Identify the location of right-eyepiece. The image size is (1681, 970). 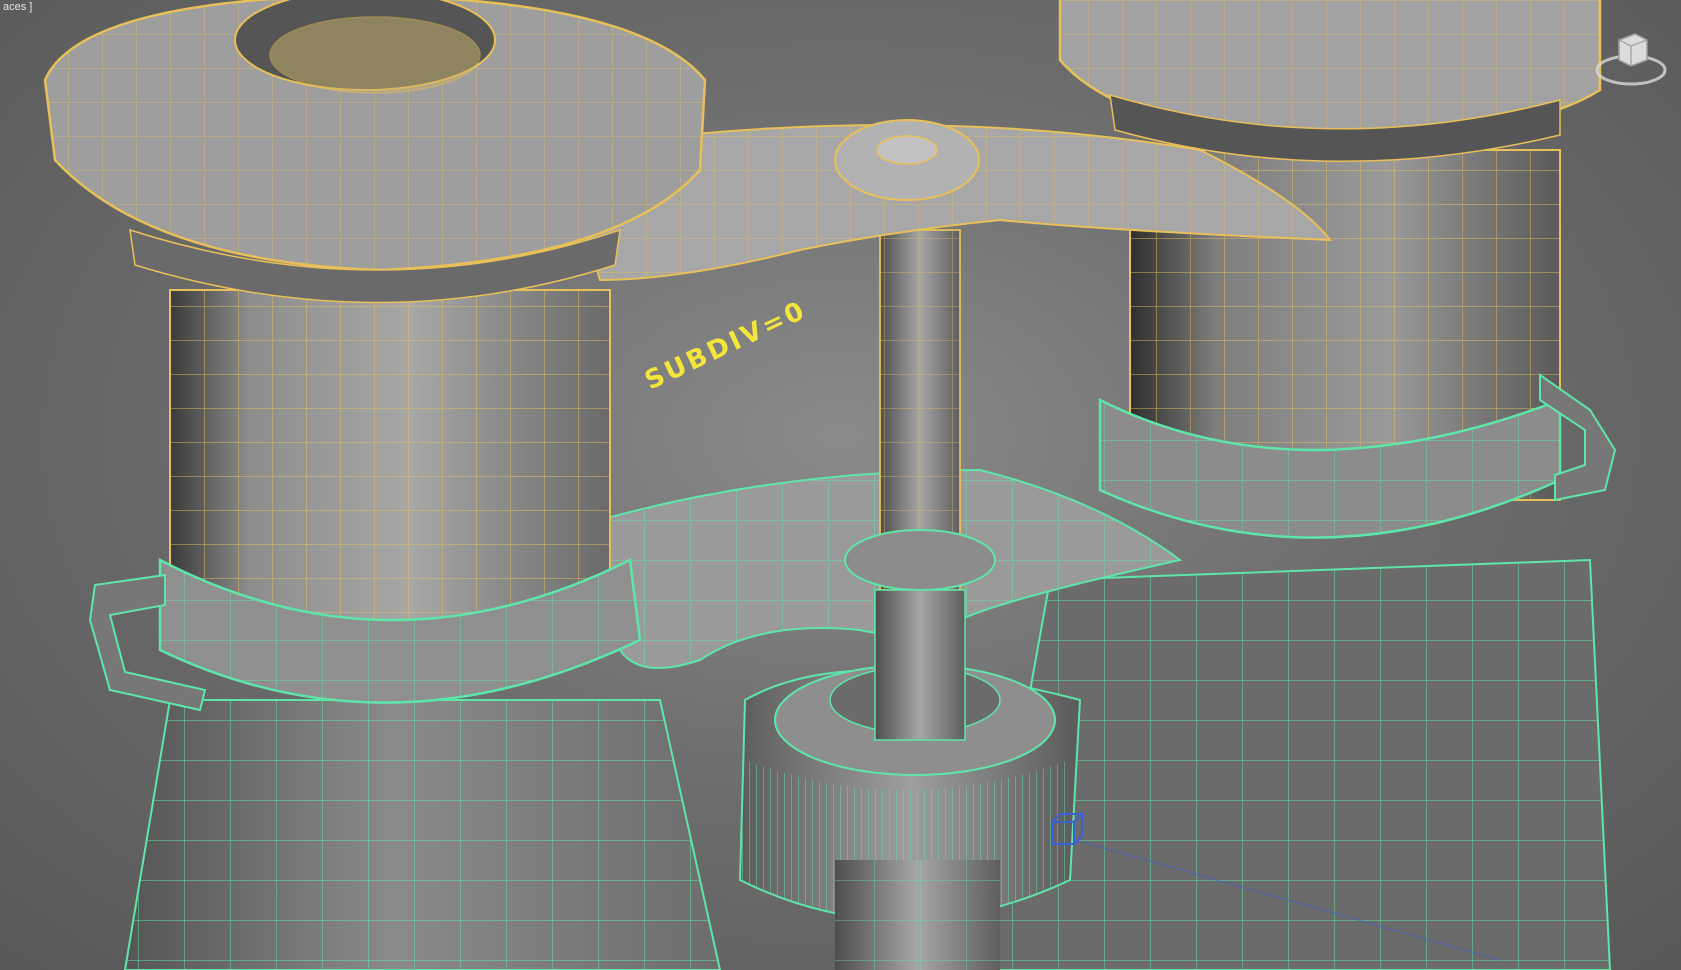
(1330, 81).